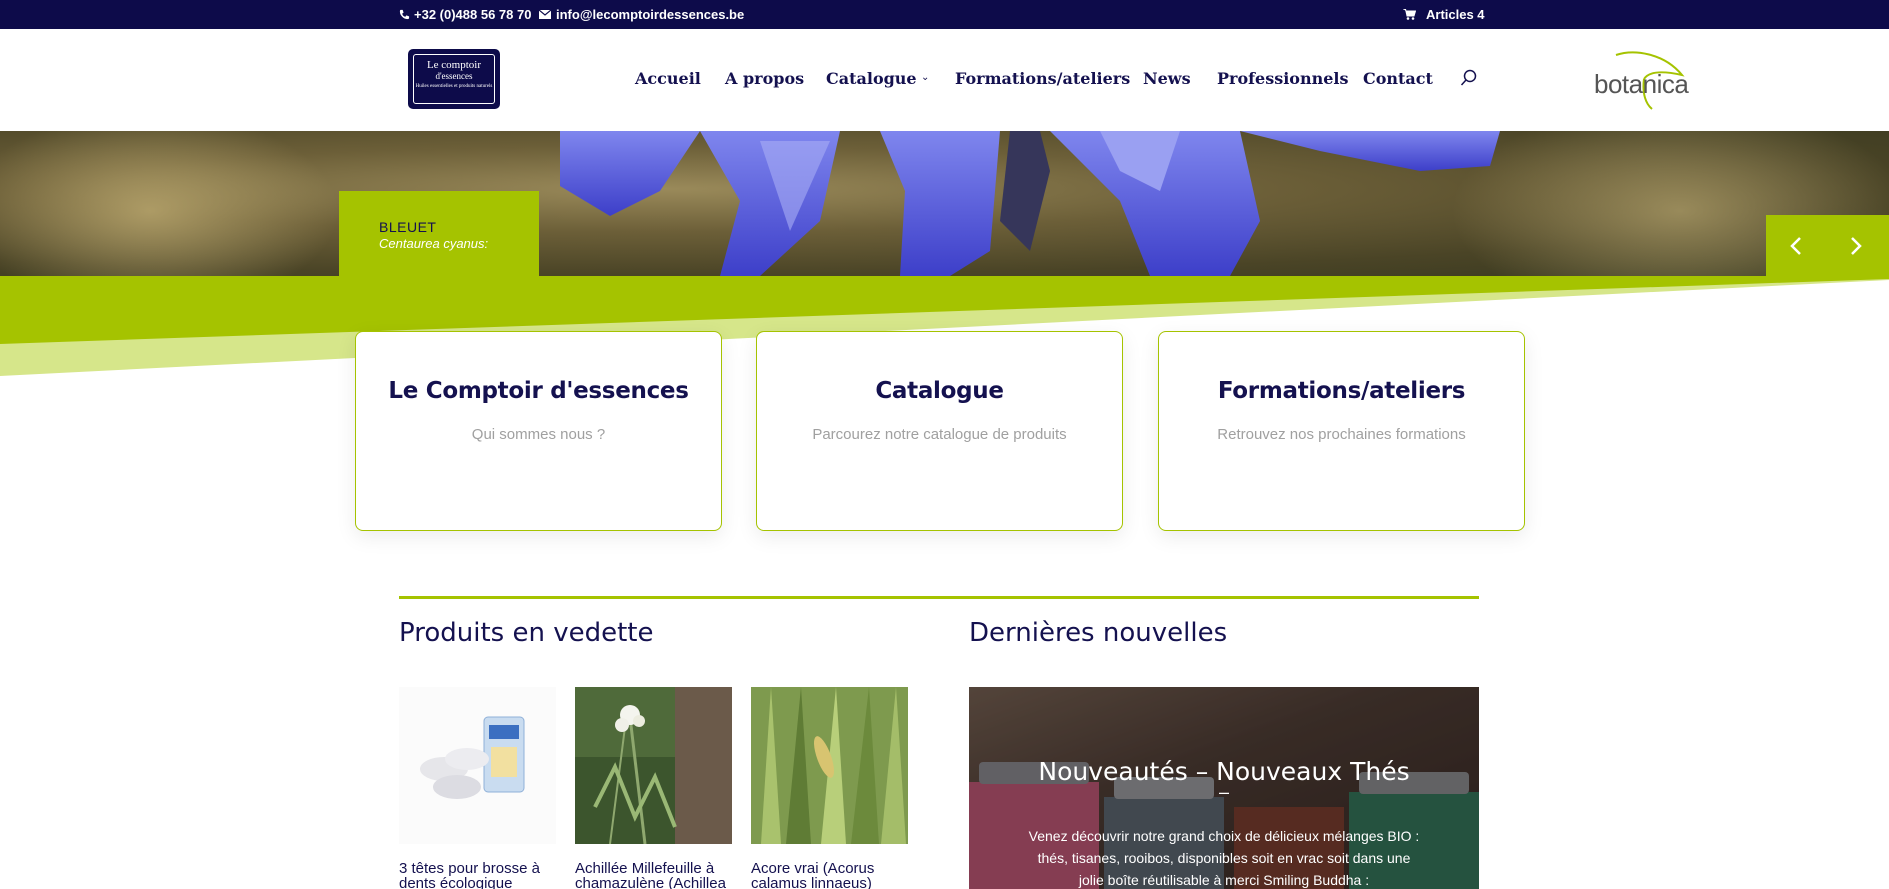  Describe the element at coordinates (434, 243) in the screenshot. I see `hero-caption-subtitle: Centaurea cyanus:` at that location.